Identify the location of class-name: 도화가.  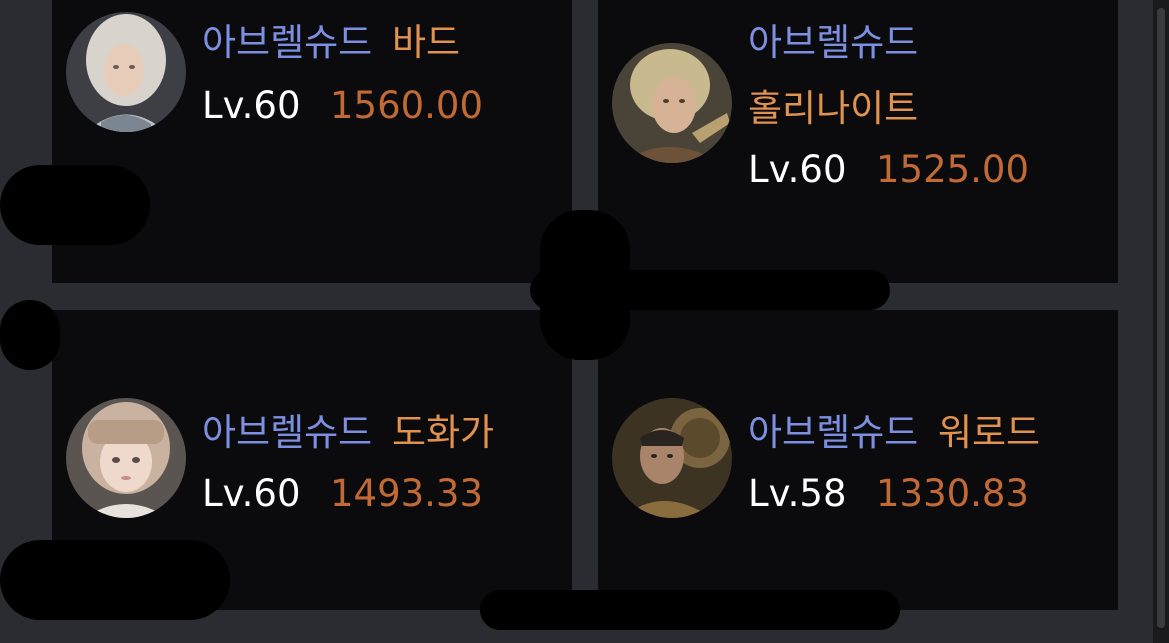
(443, 432).